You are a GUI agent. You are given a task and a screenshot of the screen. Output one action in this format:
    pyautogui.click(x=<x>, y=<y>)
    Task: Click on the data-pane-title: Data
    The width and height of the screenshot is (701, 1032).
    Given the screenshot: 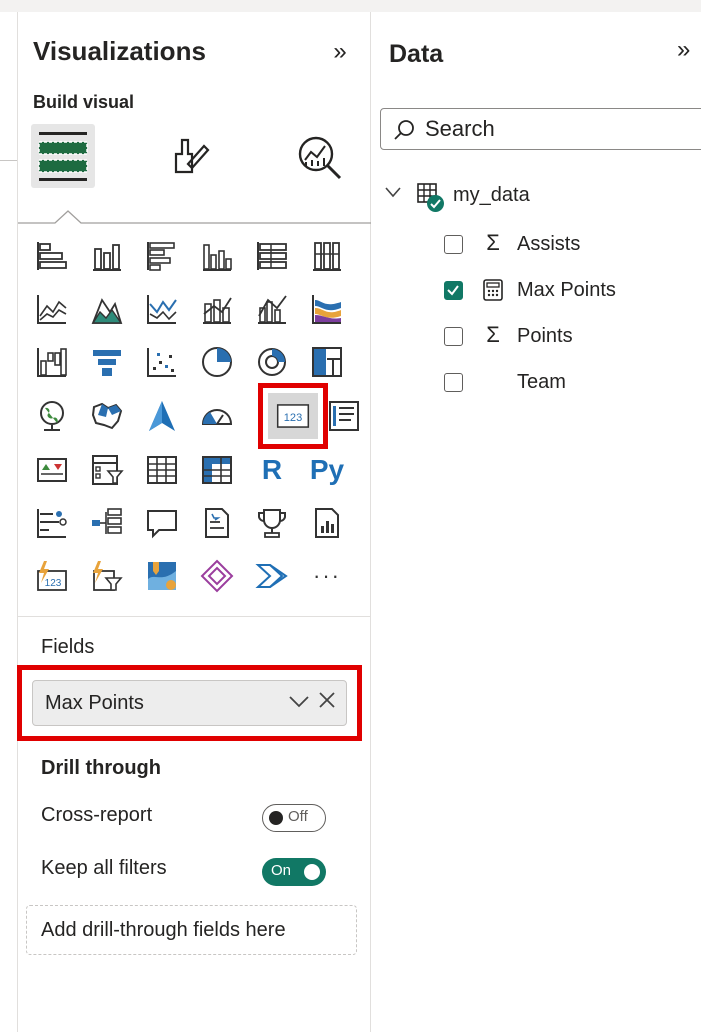 What is the action you would take?
    pyautogui.click(x=416, y=54)
    